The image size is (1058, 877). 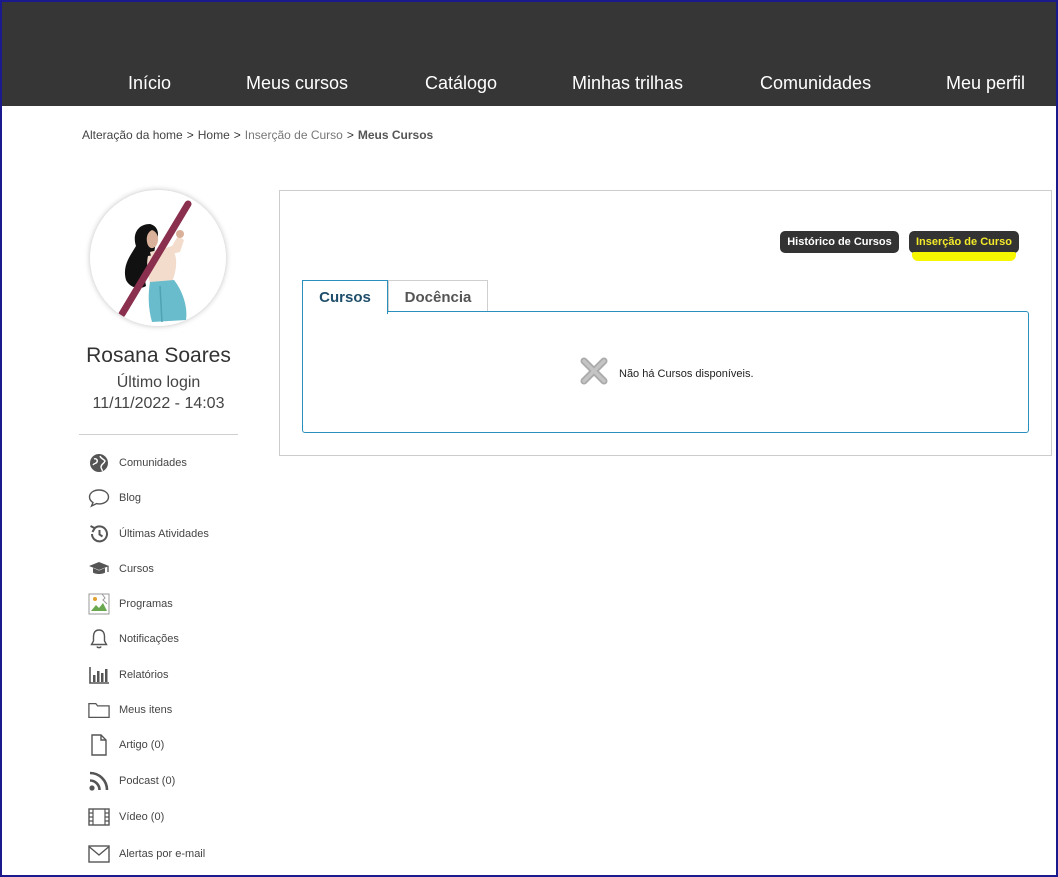 What do you see at coordinates (132, 135) in the screenshot?
I see `breadcrumb-item-alteracao-home: Alteração da home` at bounding box center [132, 135].